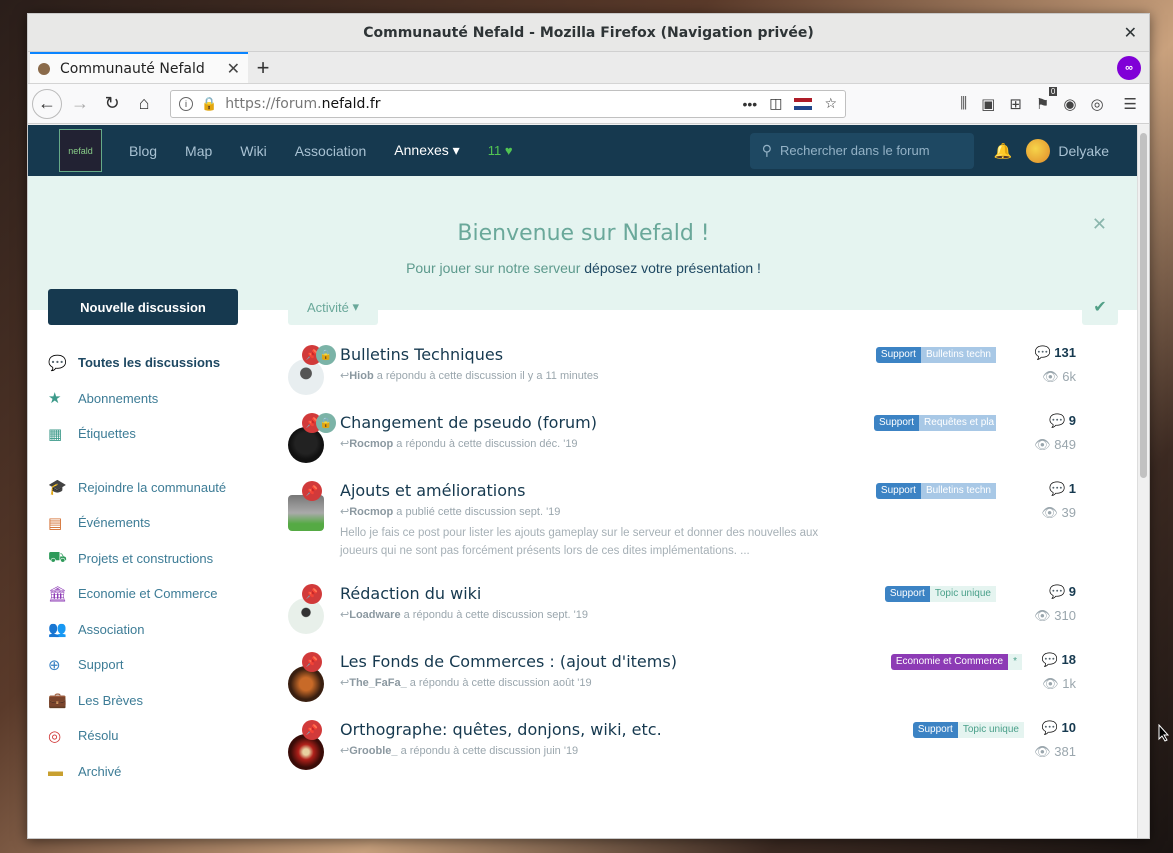 This screenshot has height=853, width=1173. I want to click on sidebar-item: 💬 Toutes les discussions, so click(143, 363).